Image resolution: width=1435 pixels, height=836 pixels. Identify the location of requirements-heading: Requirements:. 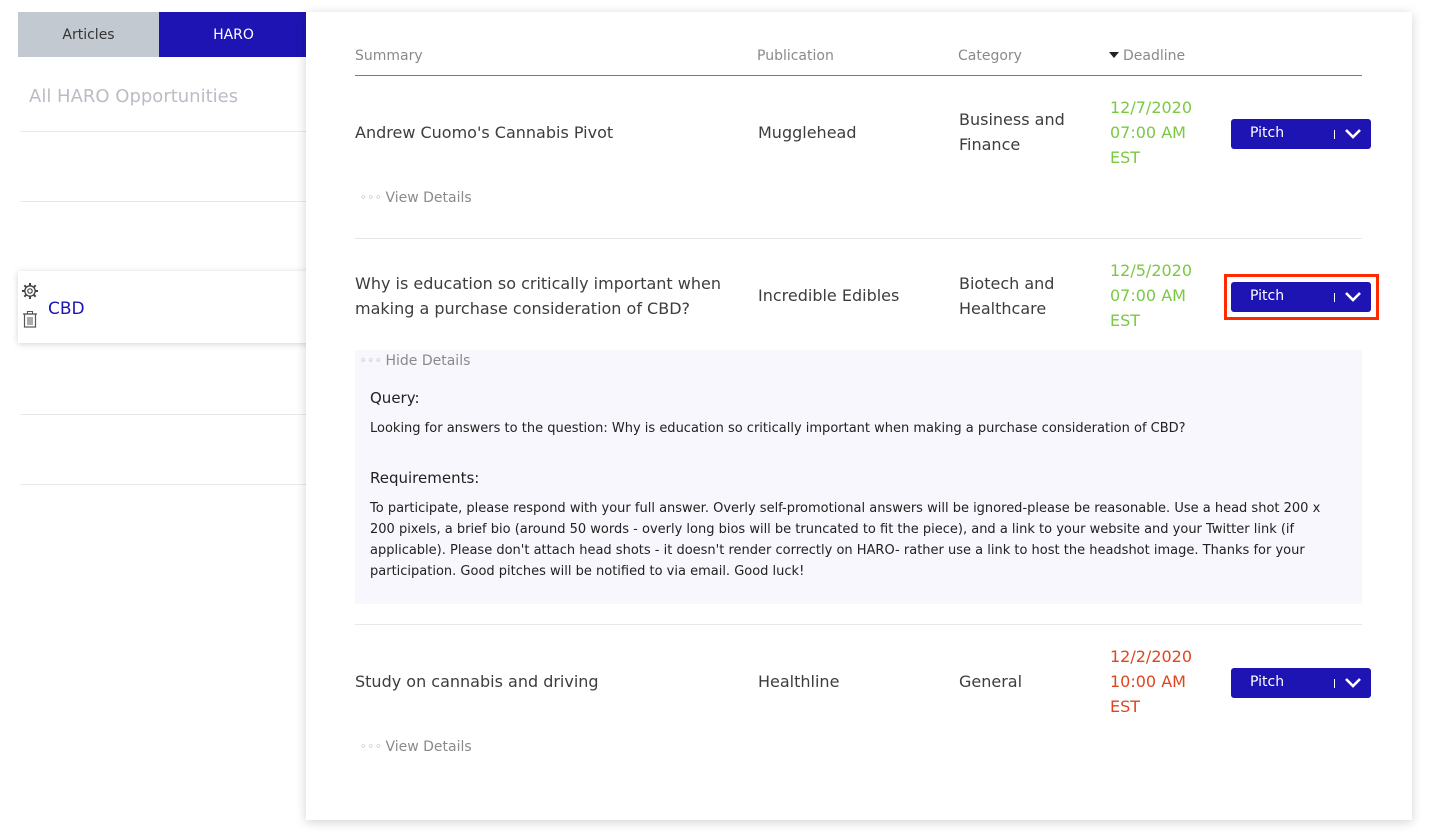
(425, 478).